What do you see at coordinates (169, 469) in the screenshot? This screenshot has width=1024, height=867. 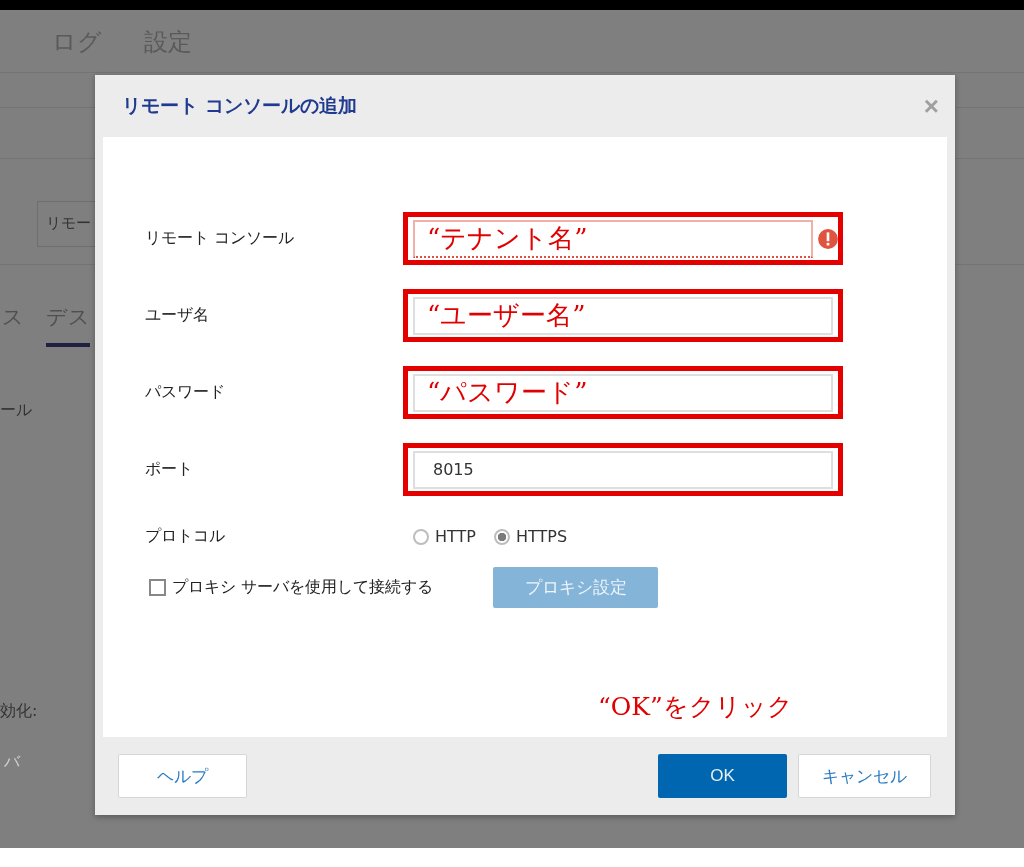 I see `field-label: ポート` at bounding box center [169, 469].